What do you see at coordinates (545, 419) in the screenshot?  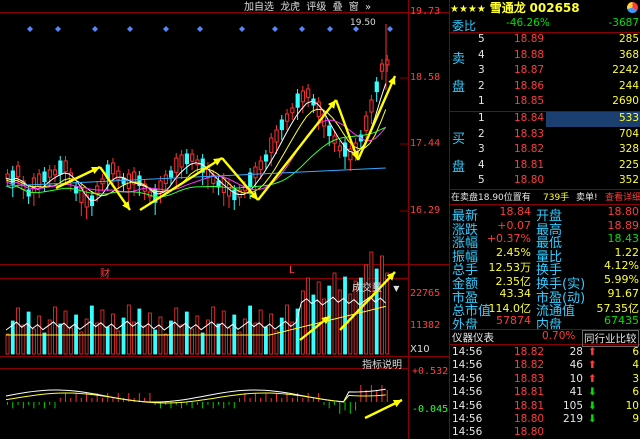 I see `tick-row: 14:56 18.80 219 ⬇ 9` at bounding box center [545, 419].